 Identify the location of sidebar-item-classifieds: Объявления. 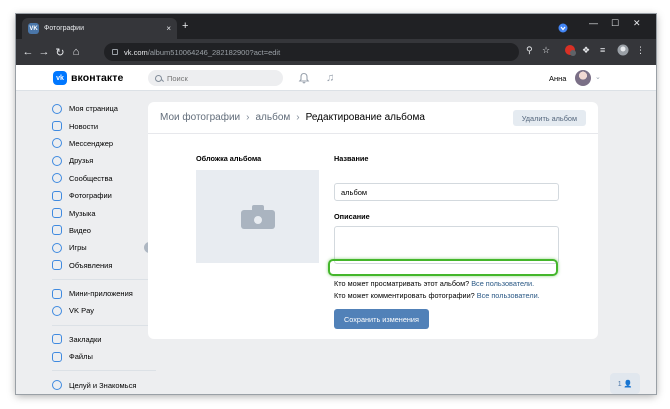
(107, 265).